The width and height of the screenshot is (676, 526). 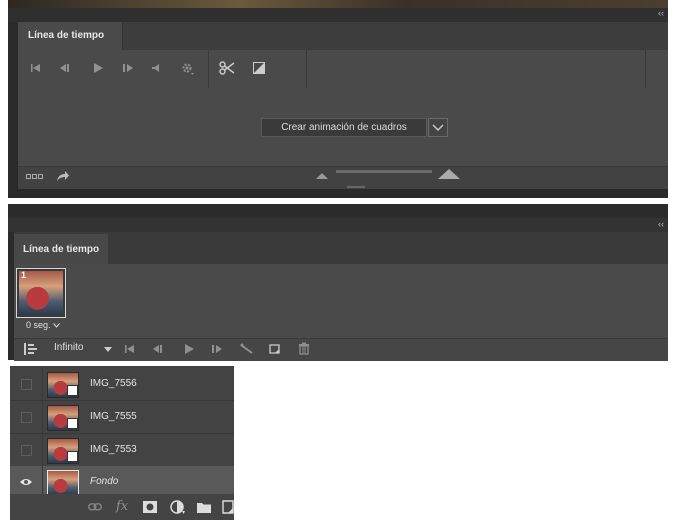 I want to click on layer-row: IMG_7553, so click(x=122, y=450).